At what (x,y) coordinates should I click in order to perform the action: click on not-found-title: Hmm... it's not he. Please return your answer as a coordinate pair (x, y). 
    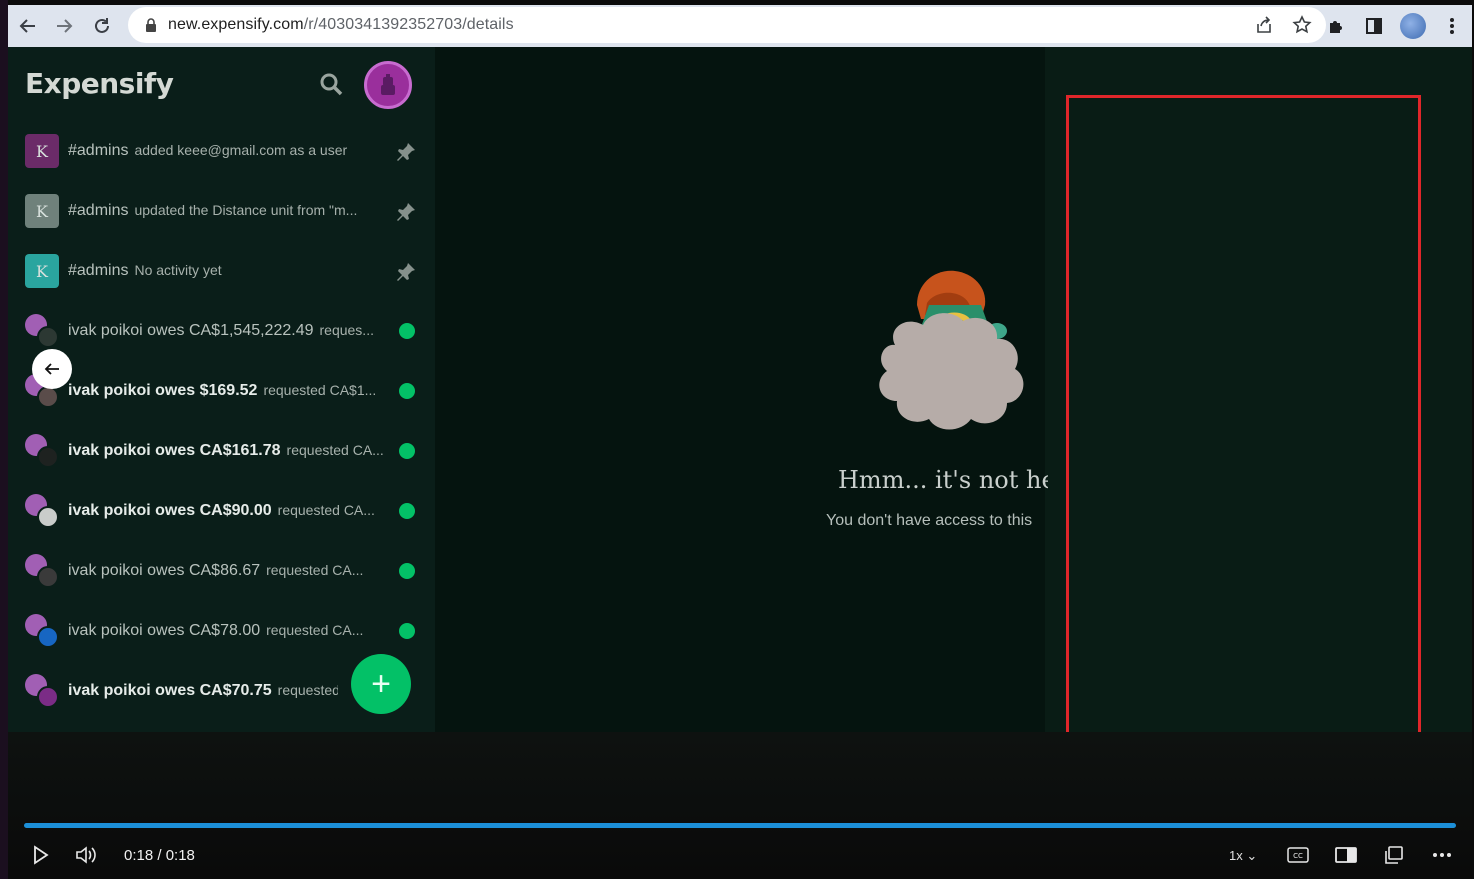
    Looking at the image, I should click on (943, 480).